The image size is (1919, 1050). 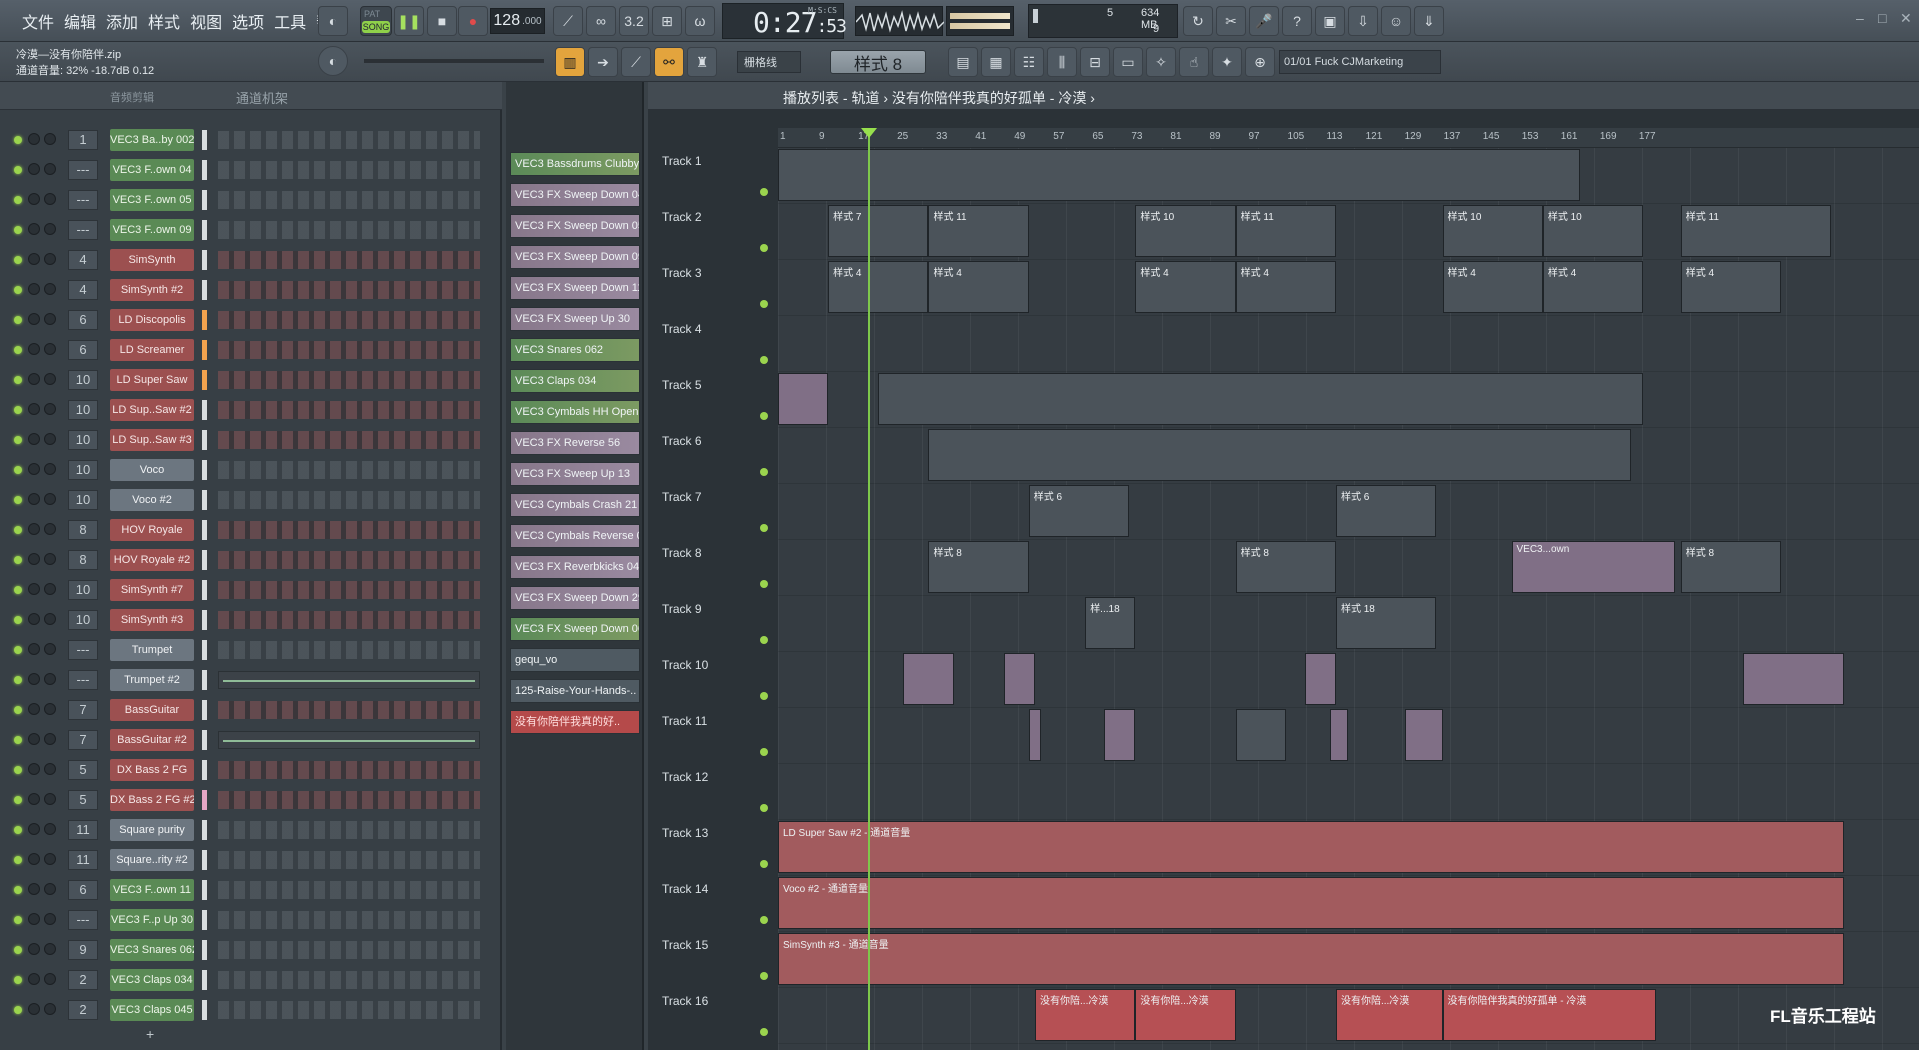 What do you see at coordinates (963, 62) in the screenshot?
I see `piano-roll-icon: ▤` at bounding box center [963, 62].